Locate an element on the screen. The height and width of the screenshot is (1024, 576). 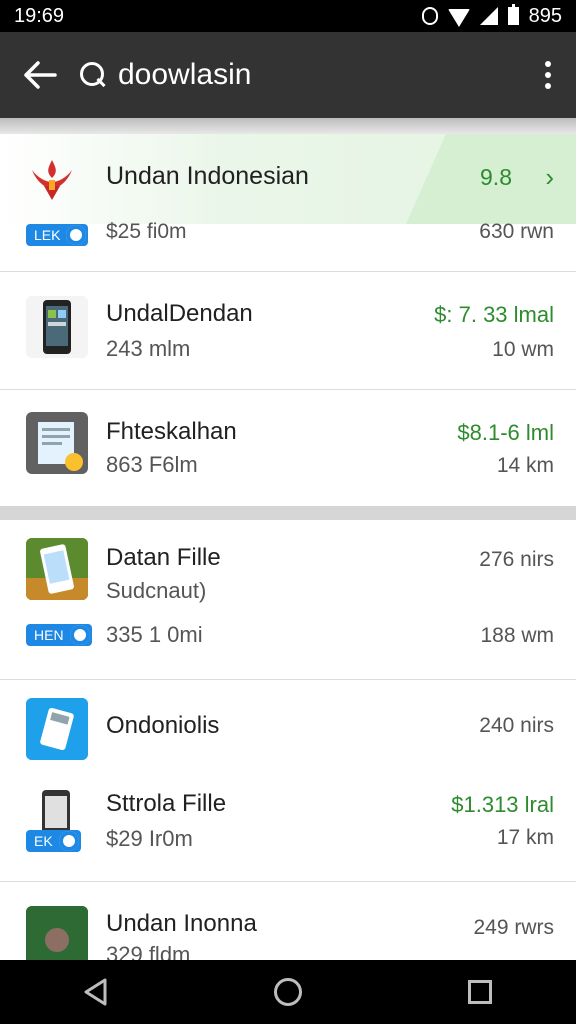
triangle-back-icon is located at coordinates (95, 992).